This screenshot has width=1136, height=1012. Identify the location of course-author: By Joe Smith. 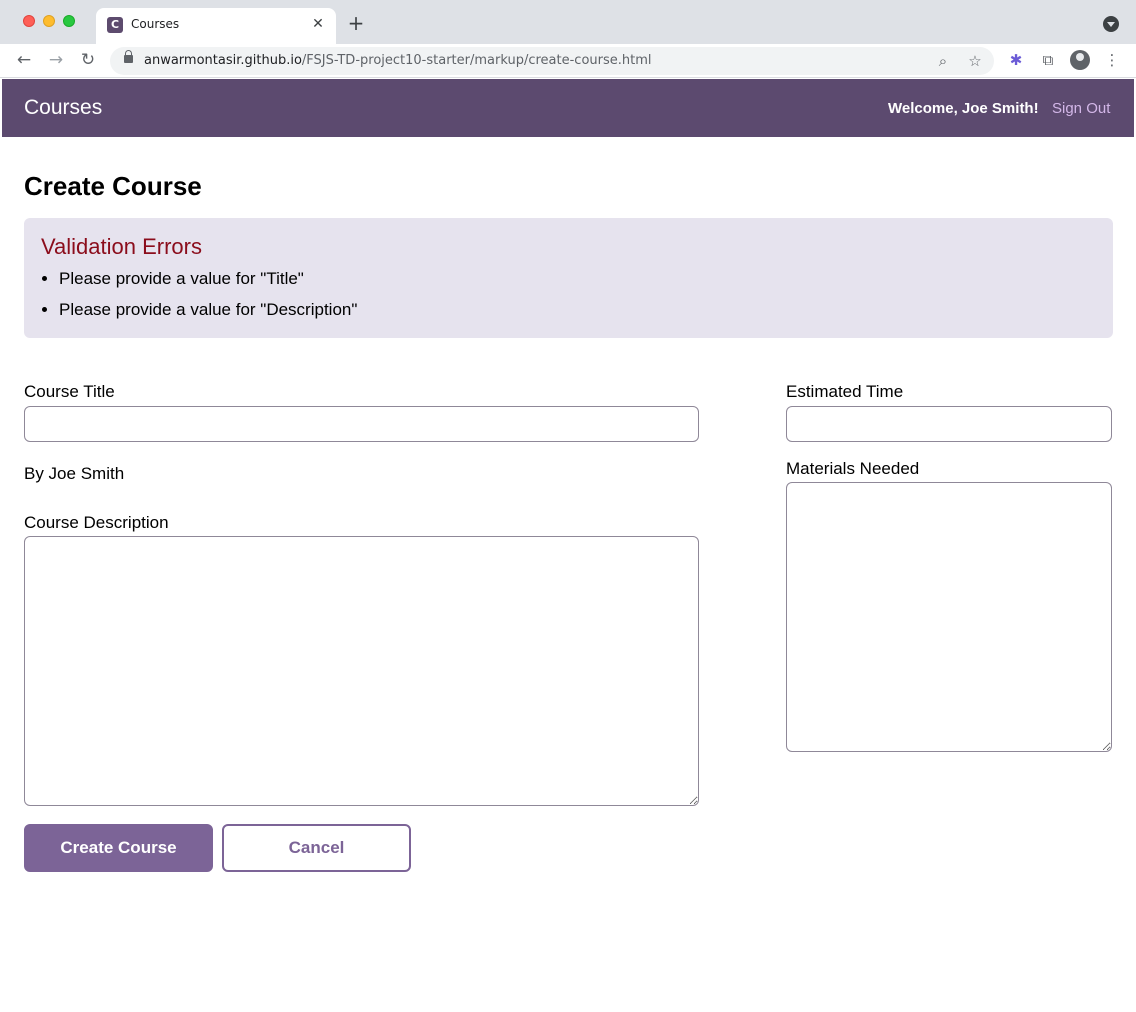
(74, 473).